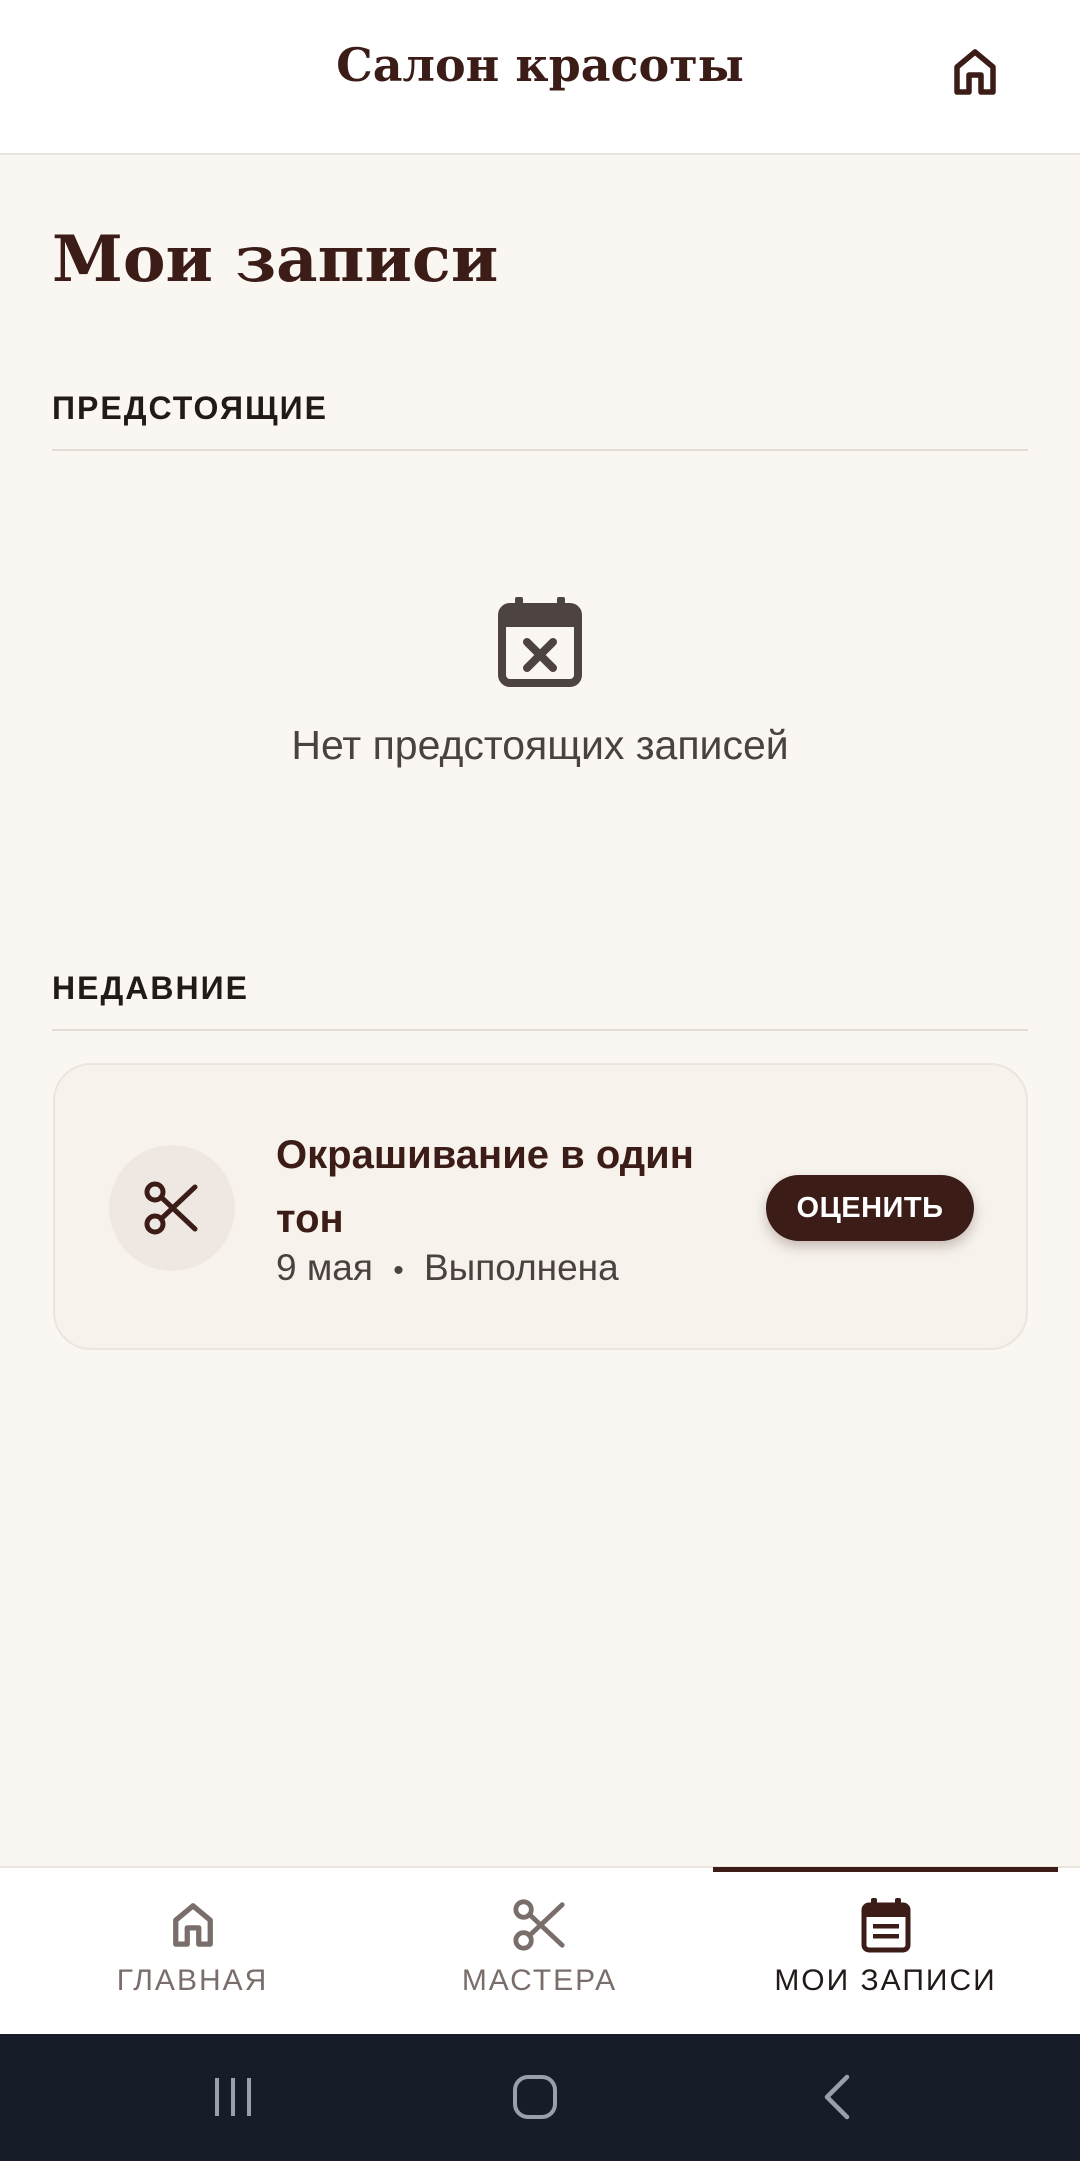  I want to click on appointment-status: Выполнена, so click(521, 1267).